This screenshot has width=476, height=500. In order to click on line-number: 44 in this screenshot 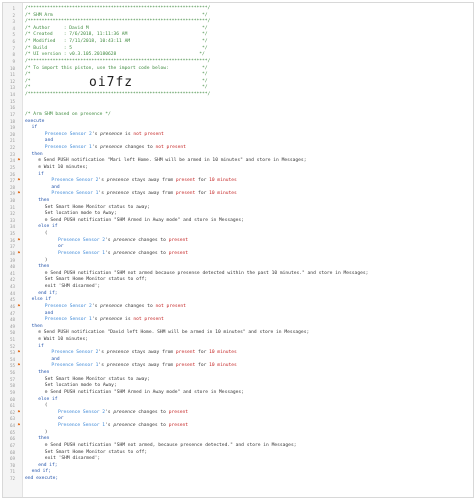, I will do `click(12, 293)`.